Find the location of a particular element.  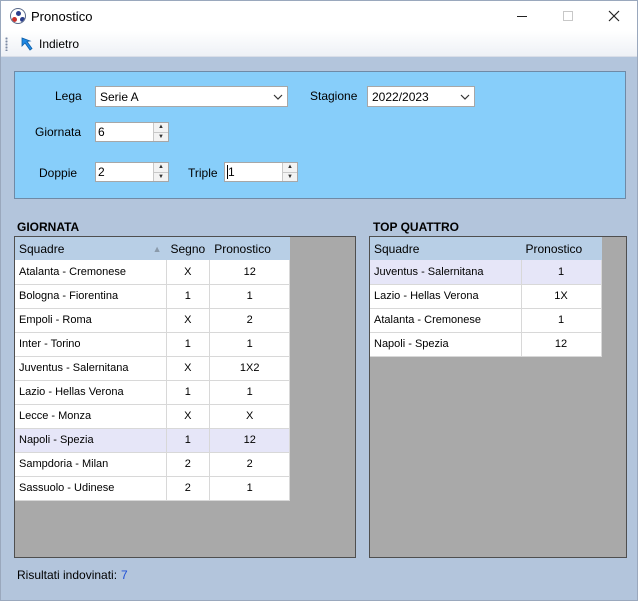

cell-squadre: Inter - Torino is located at coordinates (91, 344).